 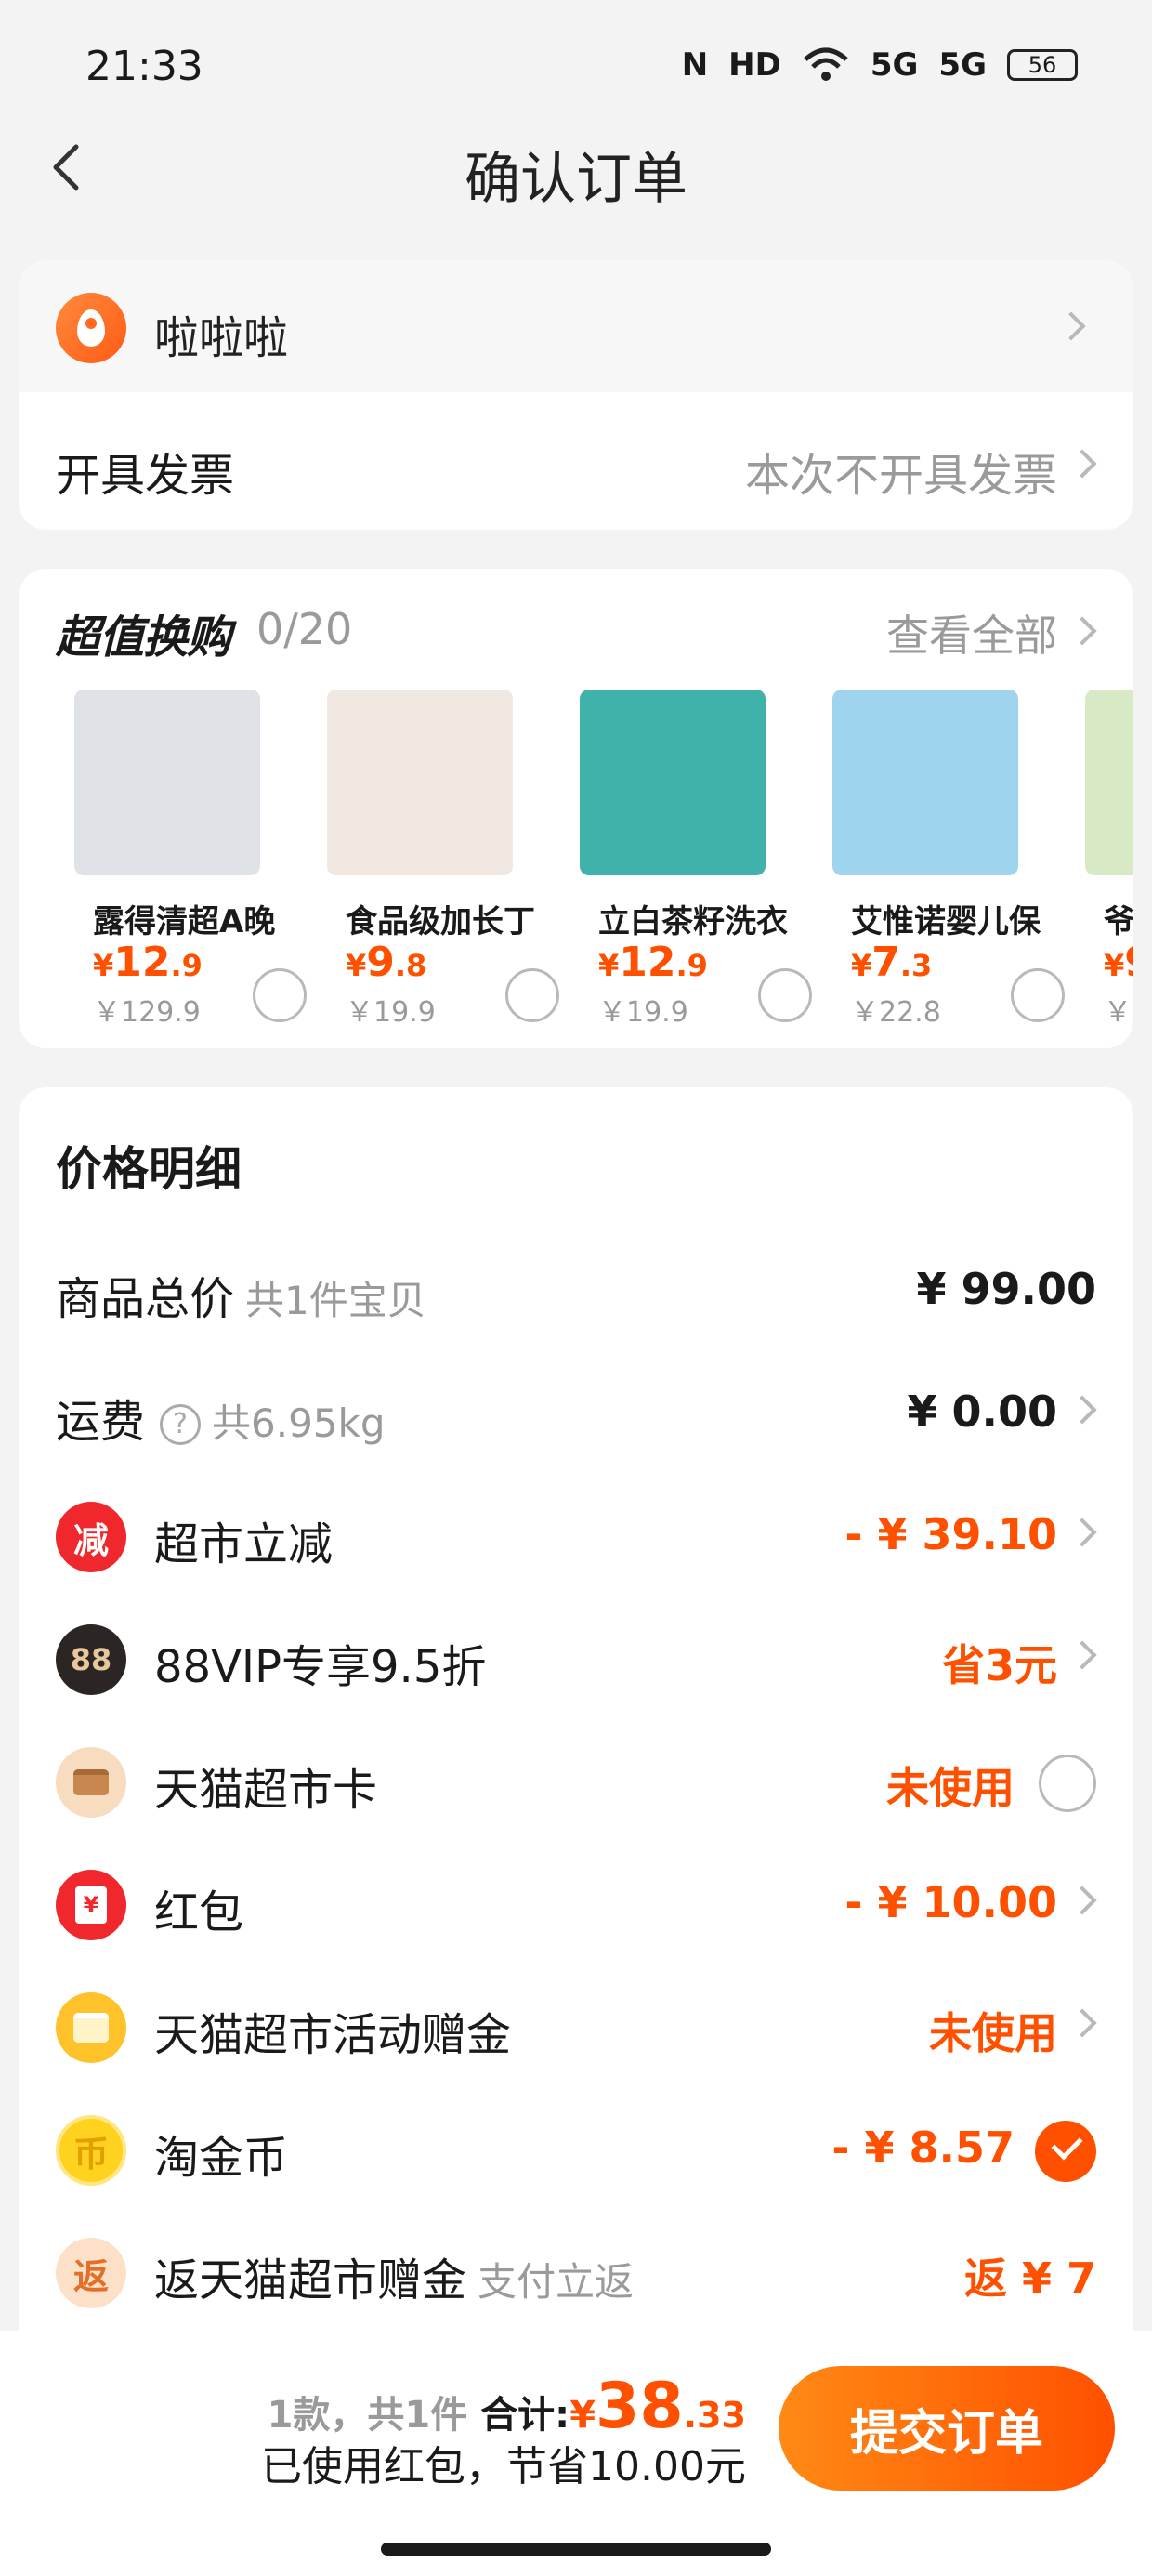 I want to click on product-card: 露得清超A晚 ¥12.9 ￥129.9, so click(x=181, y=861).